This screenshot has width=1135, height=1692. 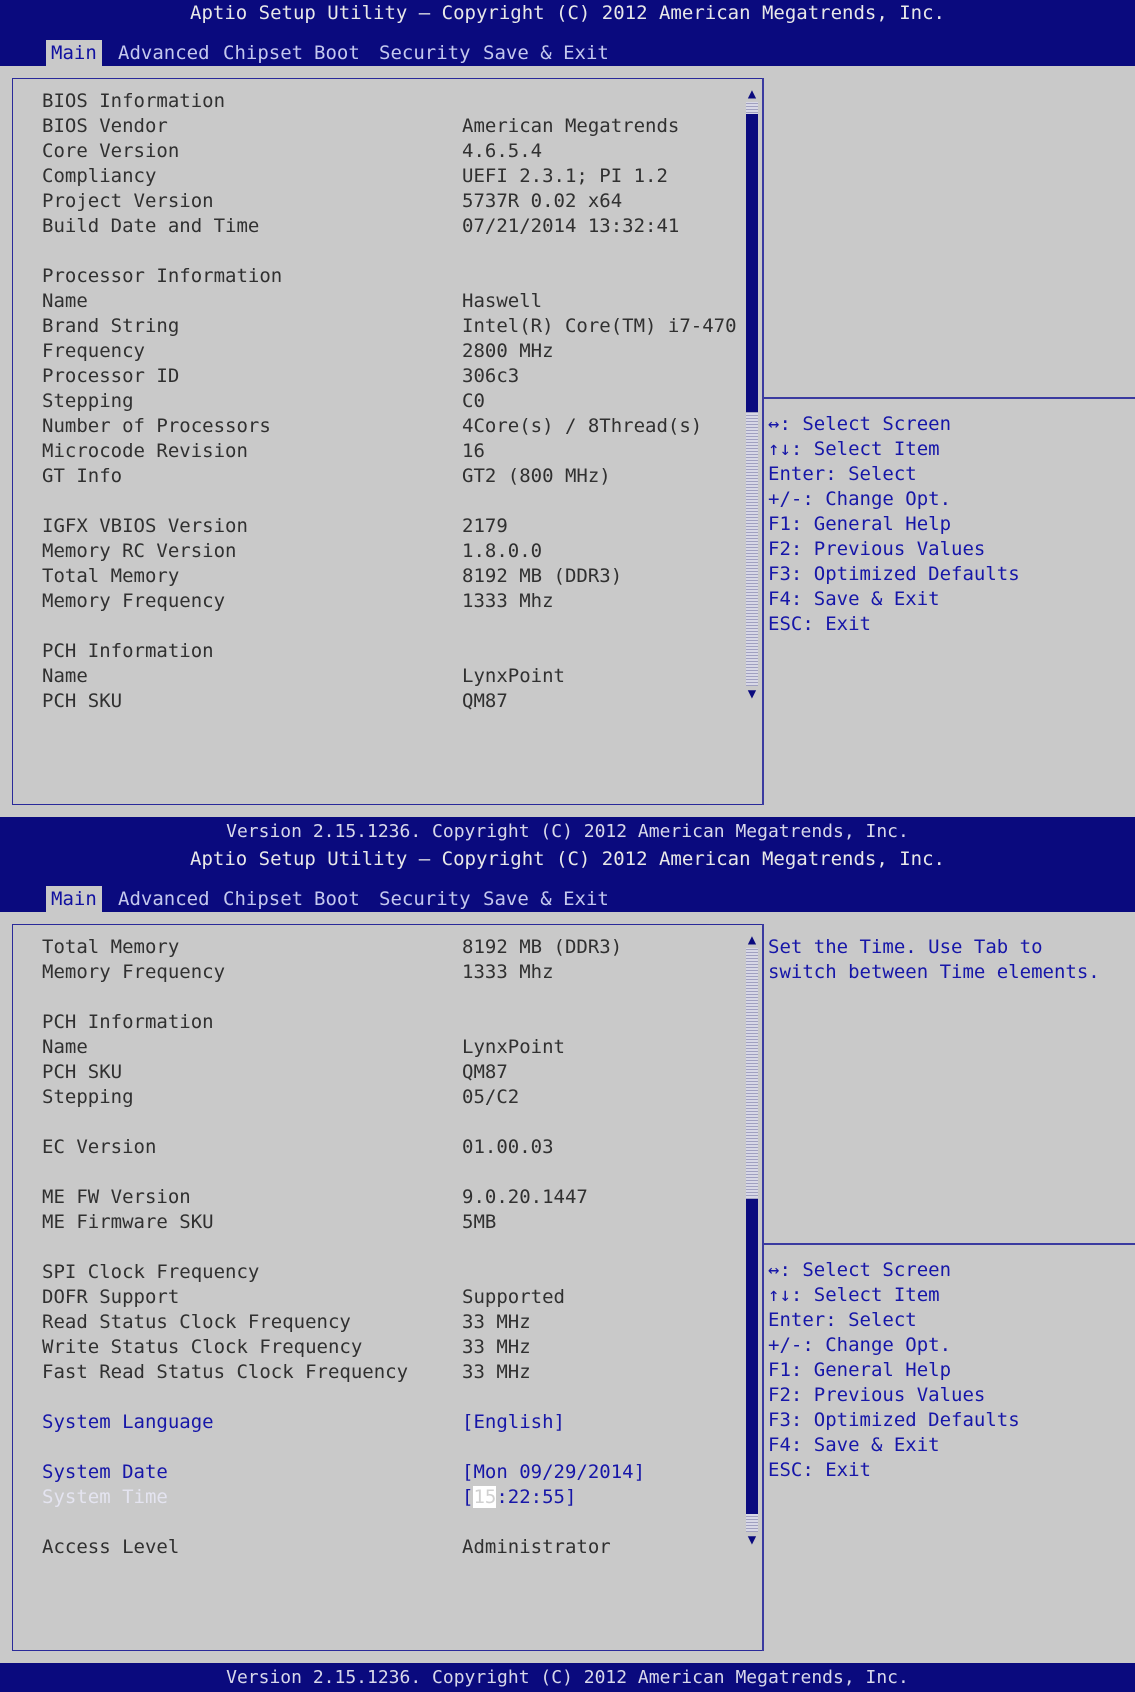 What do you see at coordinates (485, 526) in the screenshot?
I see `setting-value: 2179` at bounding box center [485, 526].